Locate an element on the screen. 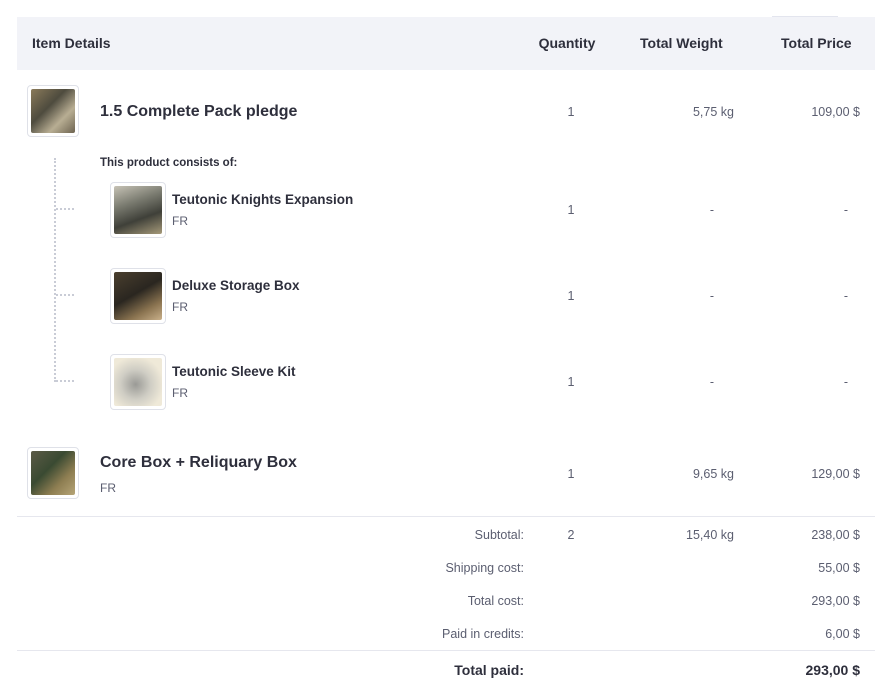 This screenshot has width=886, height=694. subtotal-quantity: 2 is located at coordinates (571, 535).